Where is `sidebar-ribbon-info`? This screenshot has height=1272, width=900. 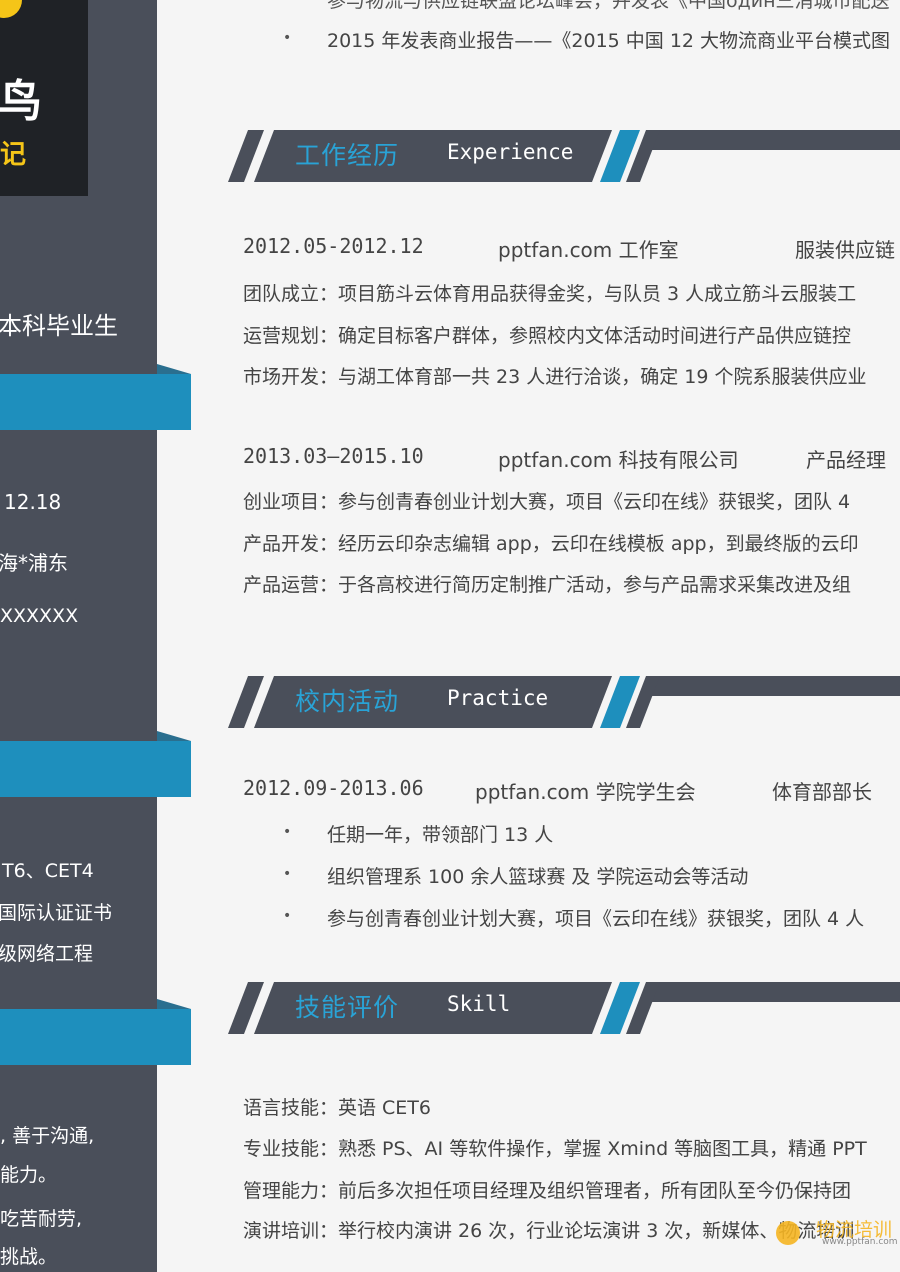 sidebar-ribbon-info is located at coordinates (95, 397).